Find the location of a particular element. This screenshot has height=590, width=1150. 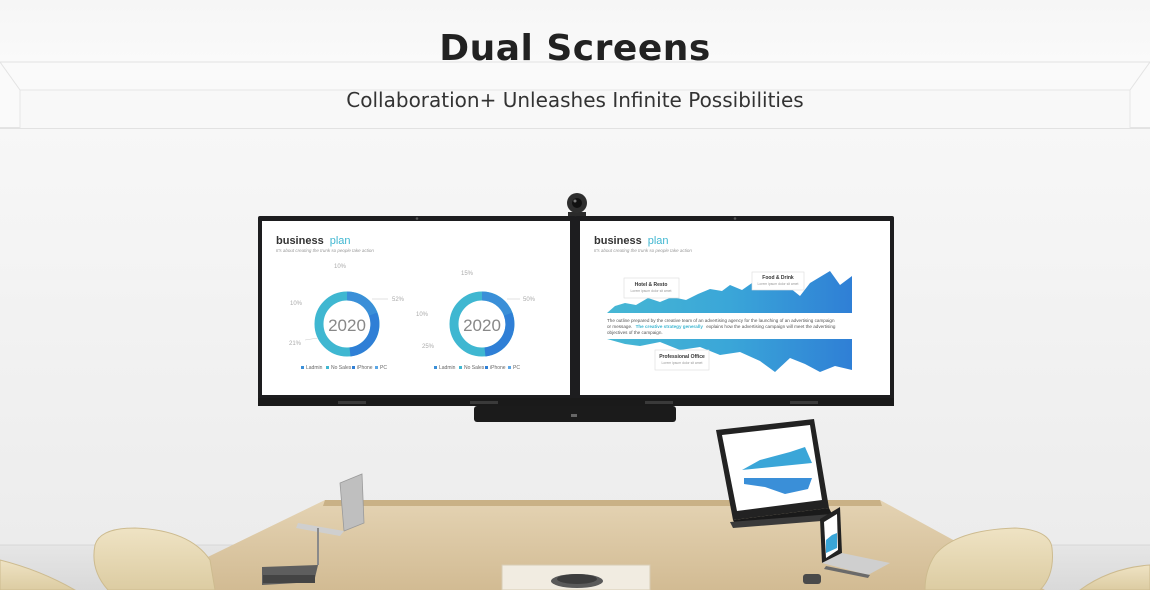

donut-1-callout-bottom: 21% is located at coordinates (295, 344).